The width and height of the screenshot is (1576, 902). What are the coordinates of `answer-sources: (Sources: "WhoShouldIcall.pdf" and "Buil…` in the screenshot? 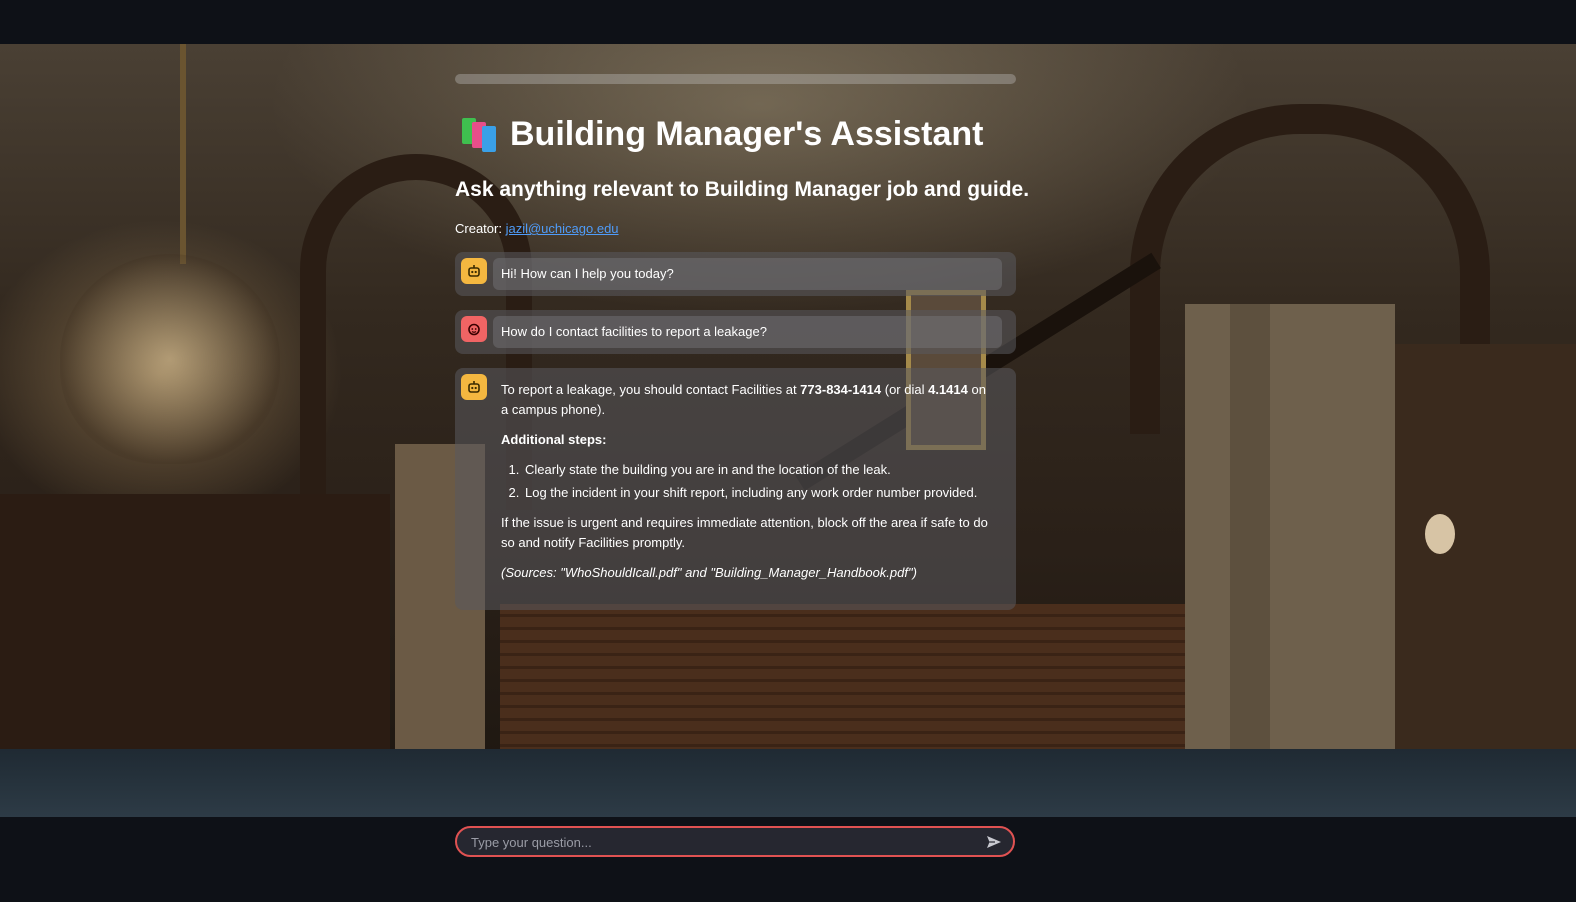 It's located at (709, 572).